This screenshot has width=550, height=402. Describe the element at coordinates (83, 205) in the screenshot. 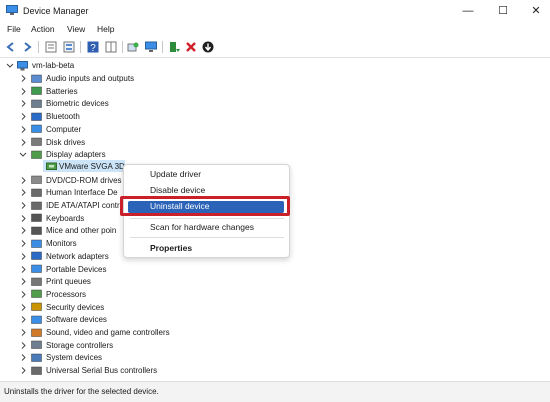

I see `category-label: IDE ATA/ATAPI contr` at that location.